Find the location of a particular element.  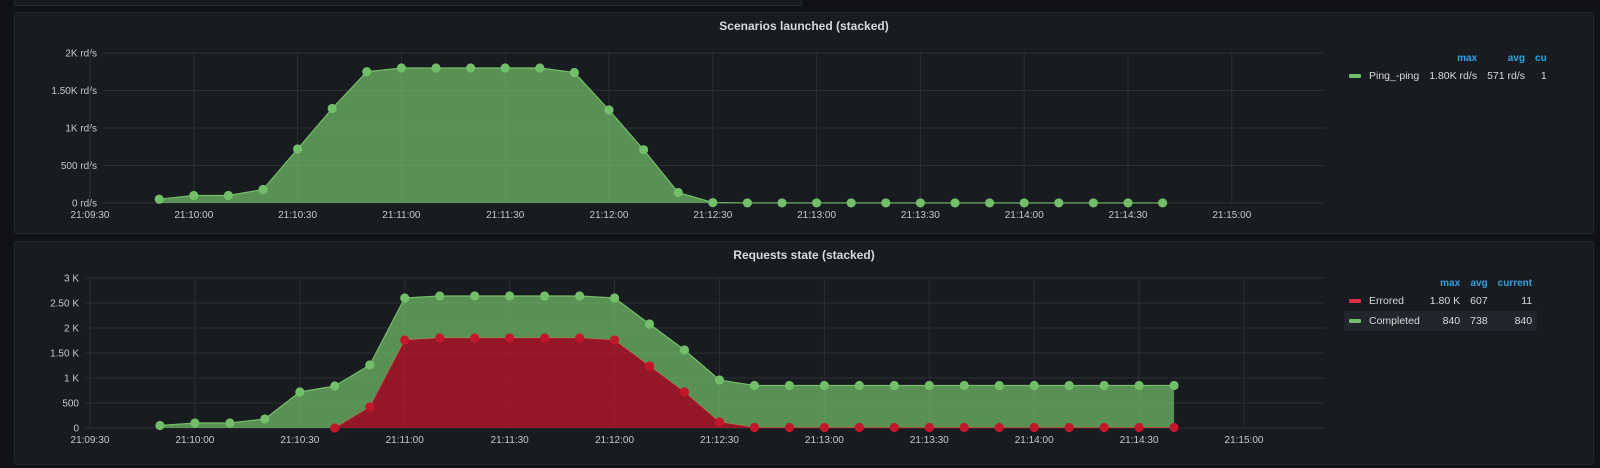

y-tick-label: 3 K is located at coordinates (71, 279).